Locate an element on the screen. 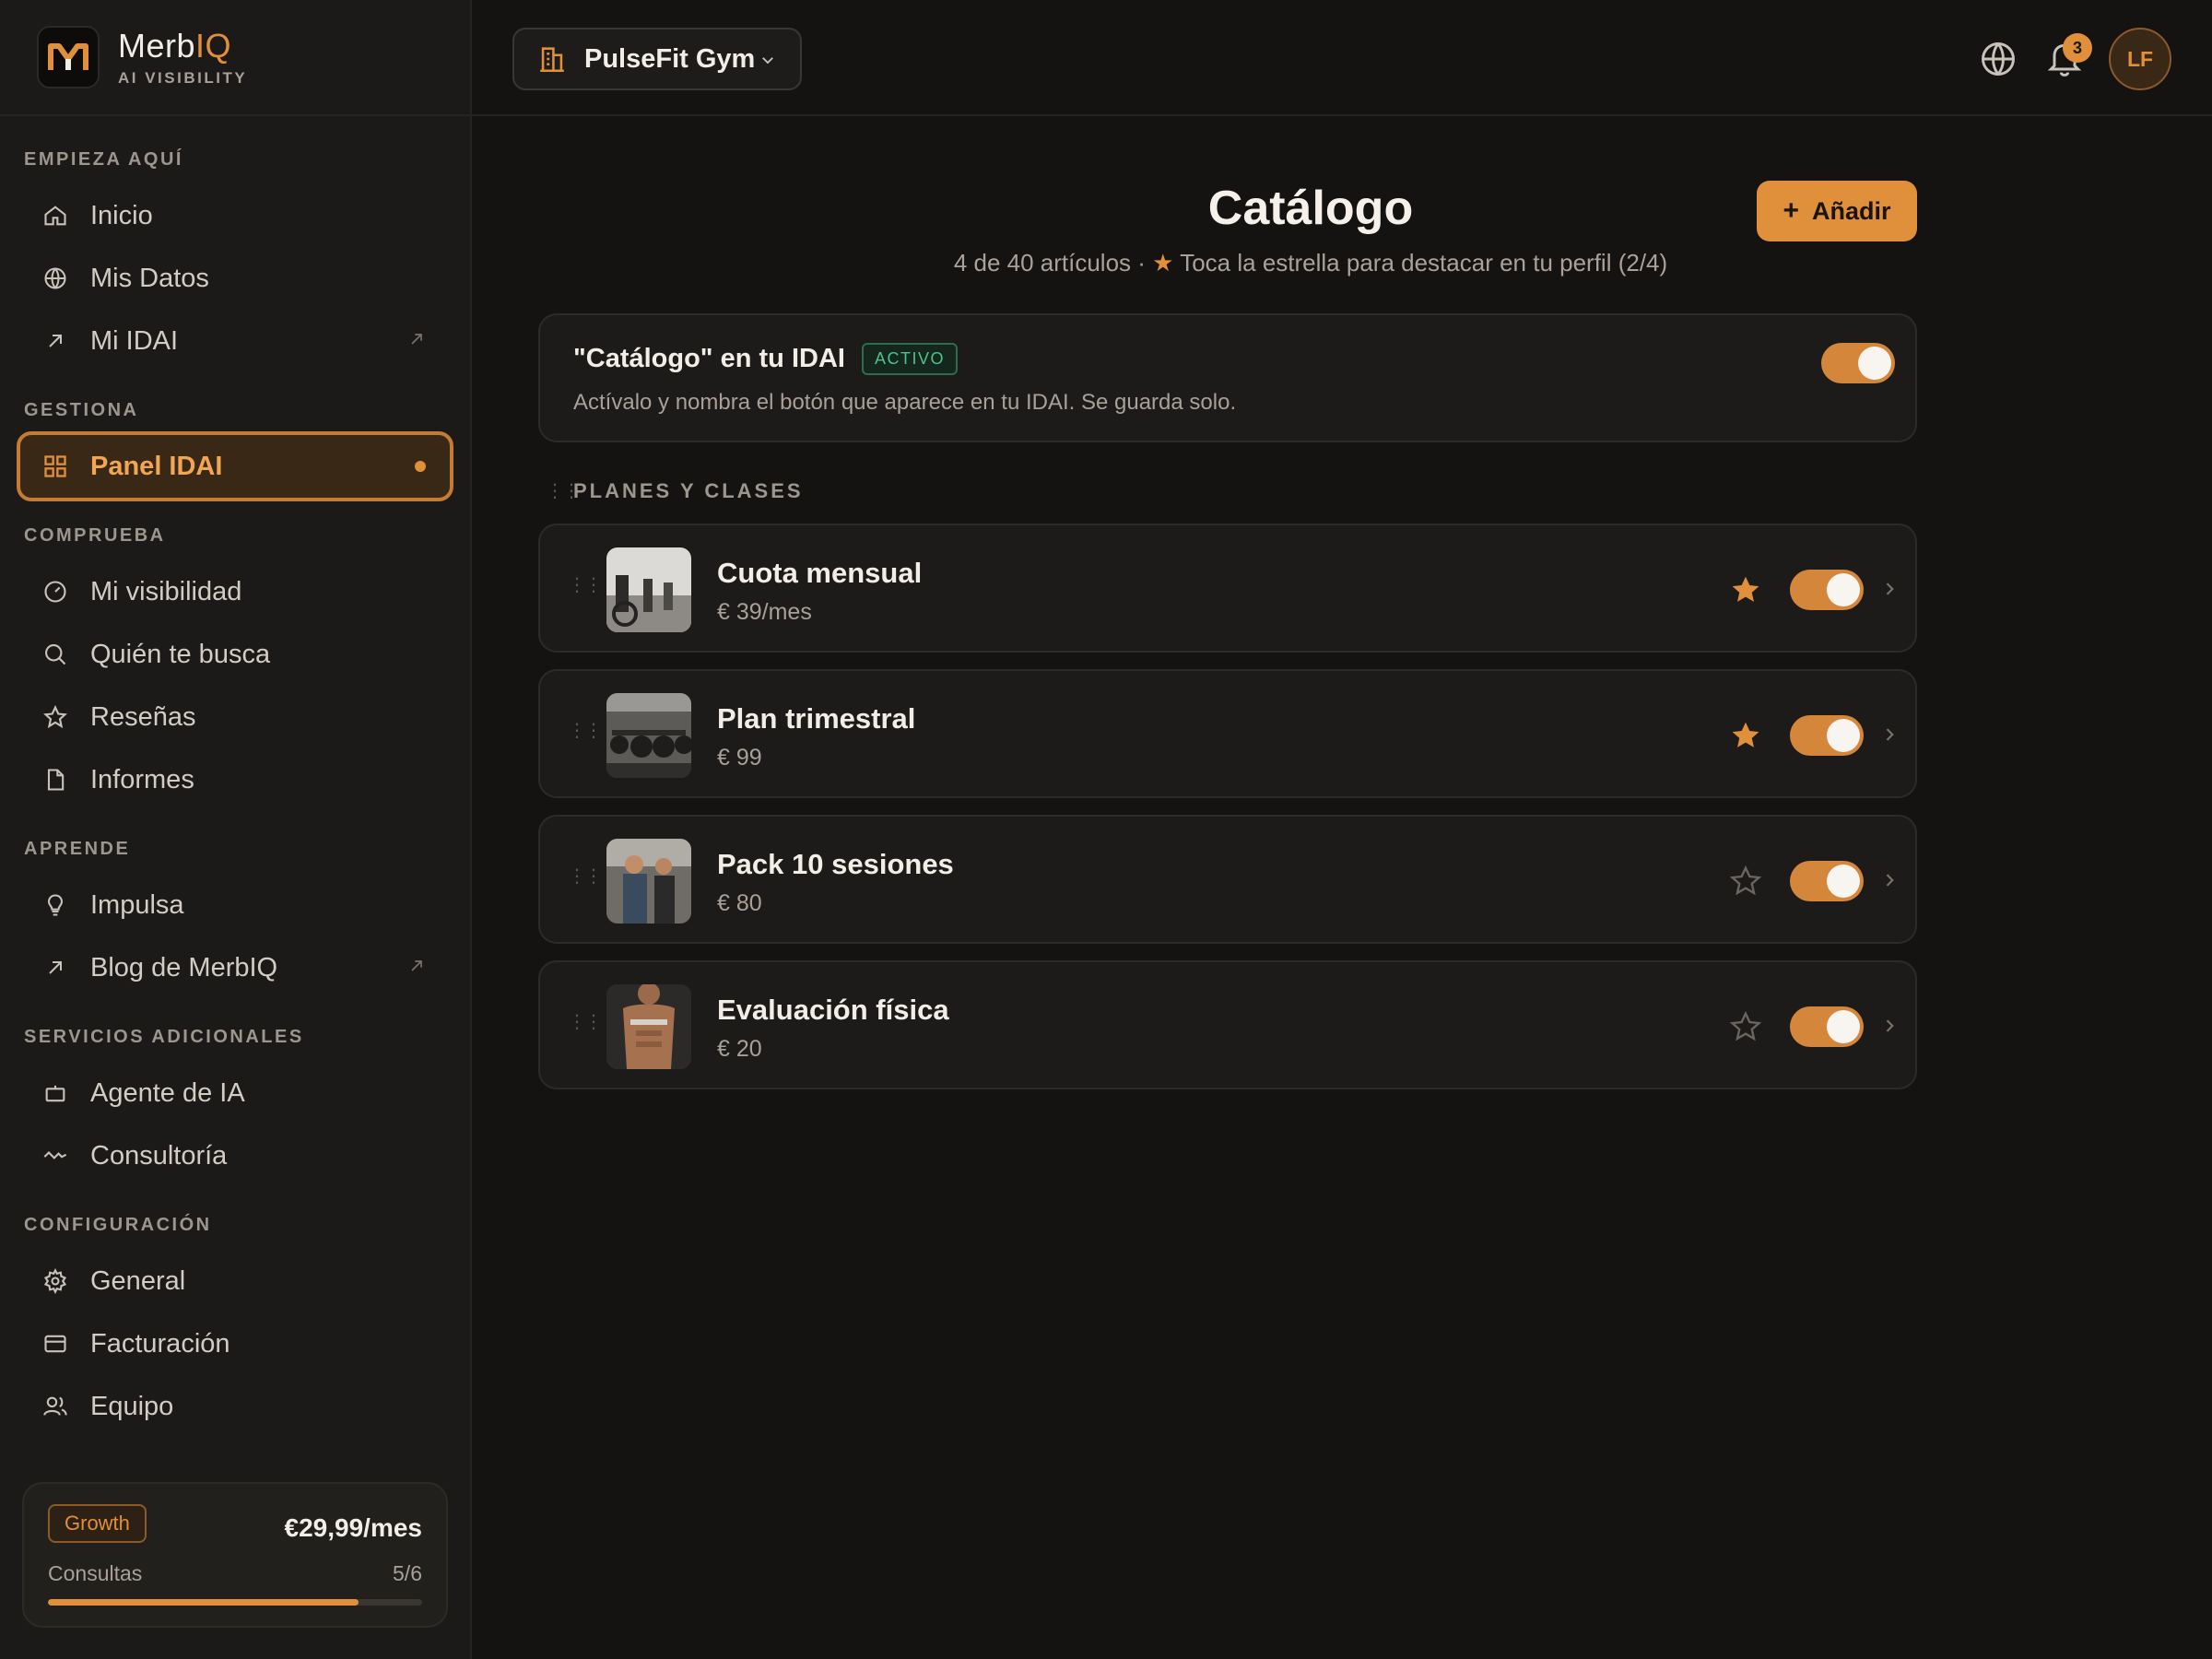  sidebar-item-mis-datos: Mis Datos is located at coordinates (235, 278).